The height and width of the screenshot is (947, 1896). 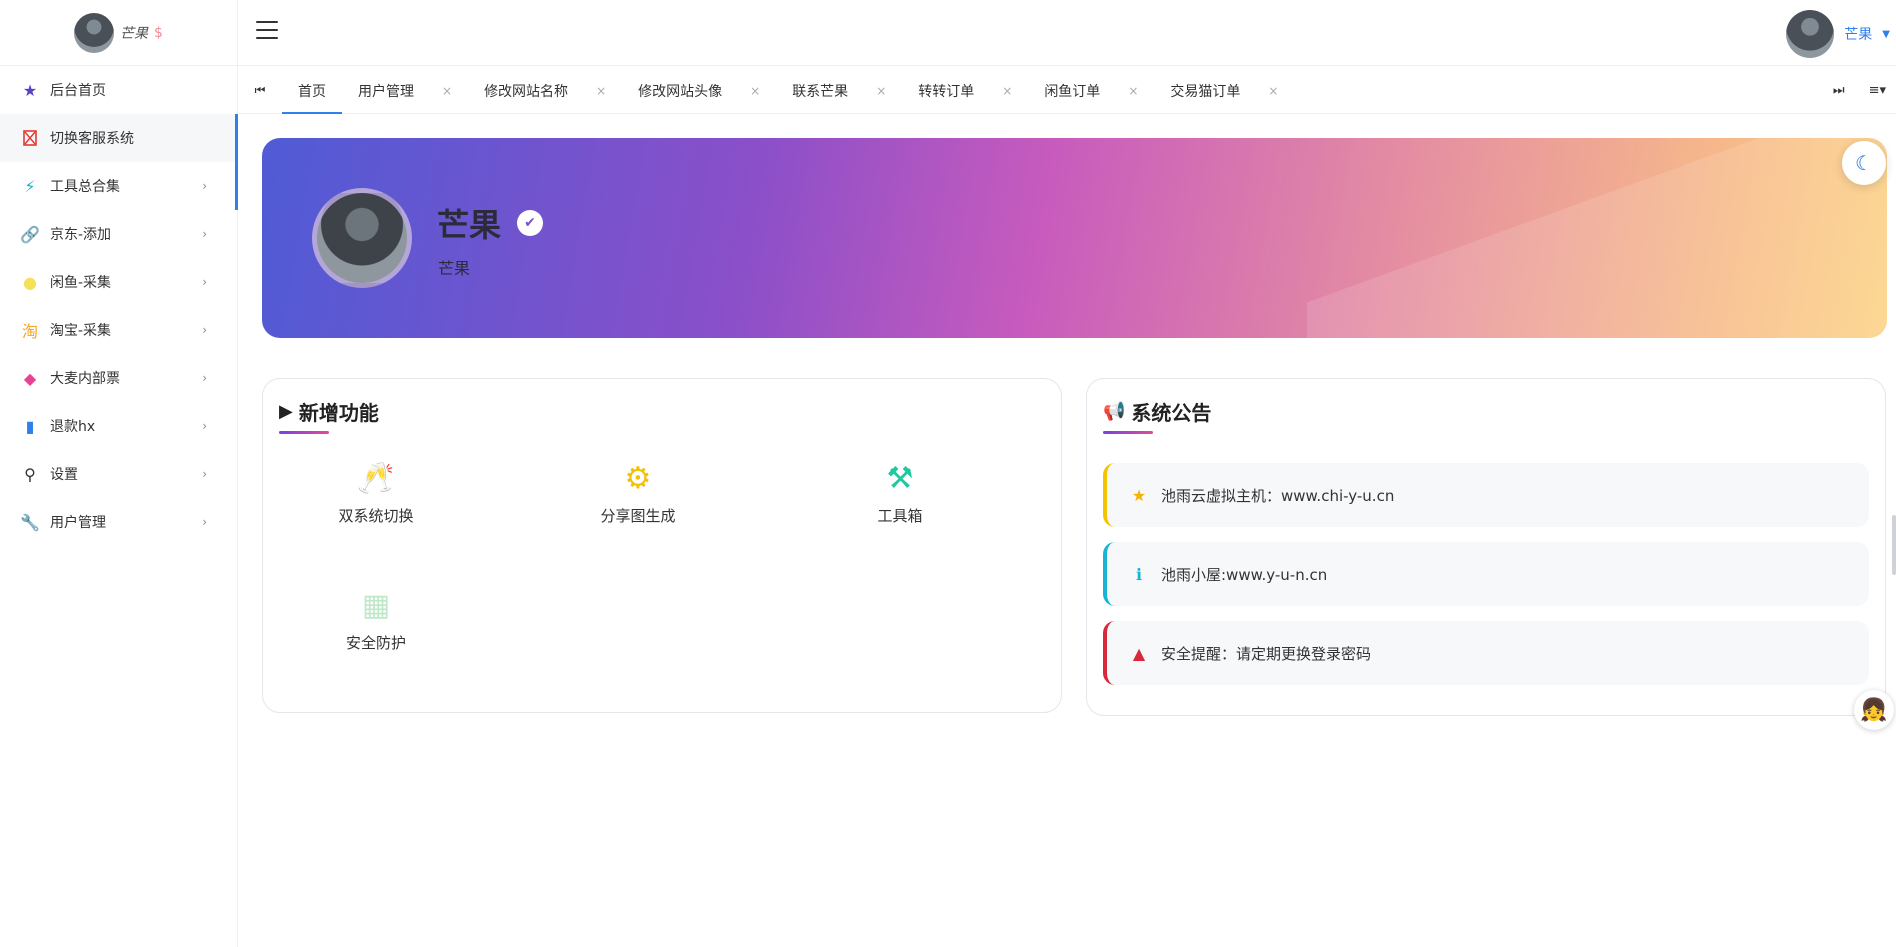 I want to click on tab-label: 闲鱼订单, so click(x=1072, y=91).